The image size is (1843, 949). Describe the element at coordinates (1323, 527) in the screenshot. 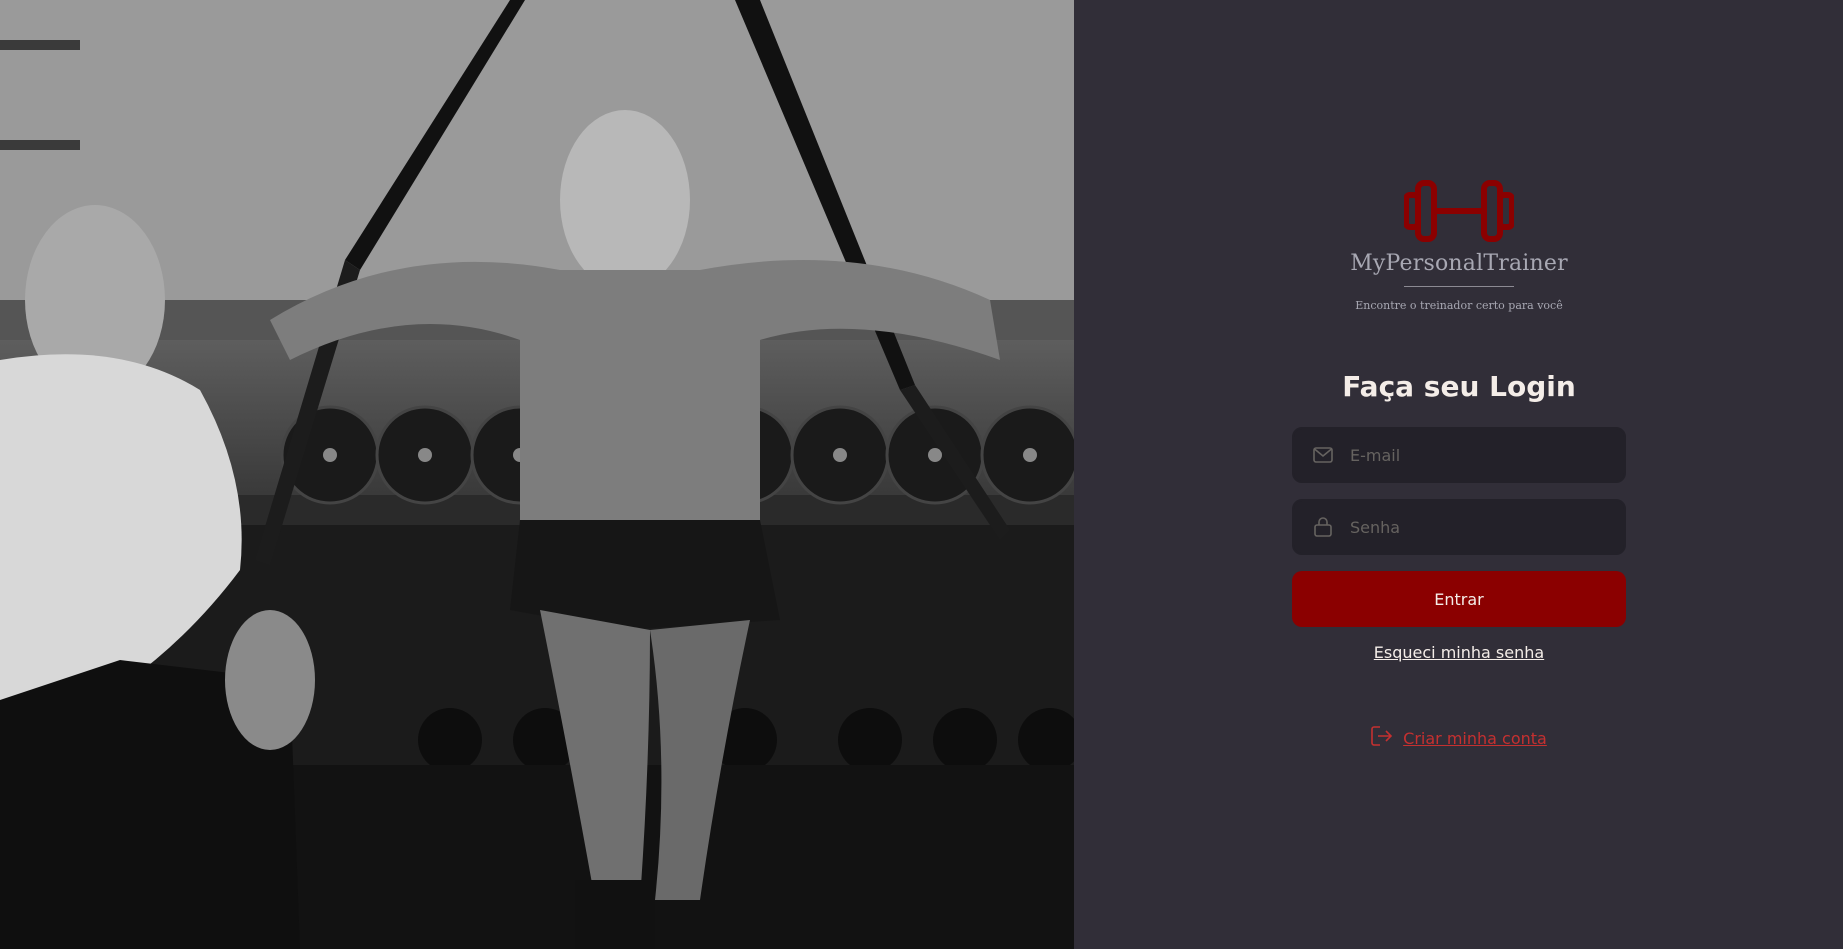

I see `lock-icon` at that location.